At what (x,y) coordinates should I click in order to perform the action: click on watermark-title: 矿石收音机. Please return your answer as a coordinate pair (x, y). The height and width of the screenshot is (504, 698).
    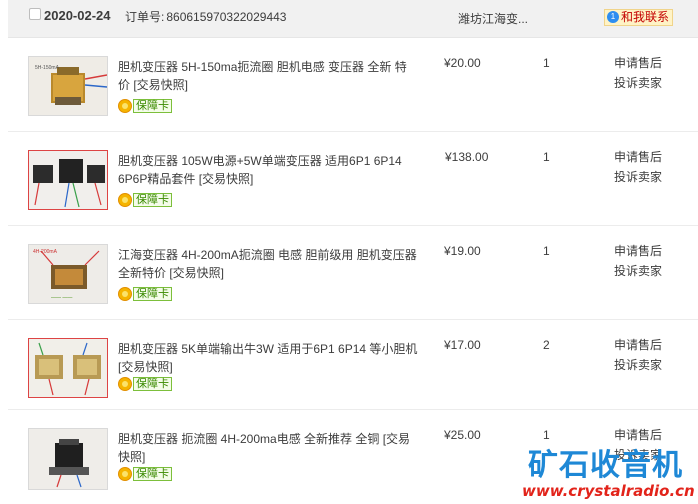
    Looking at the image, I should click on (605, 465).